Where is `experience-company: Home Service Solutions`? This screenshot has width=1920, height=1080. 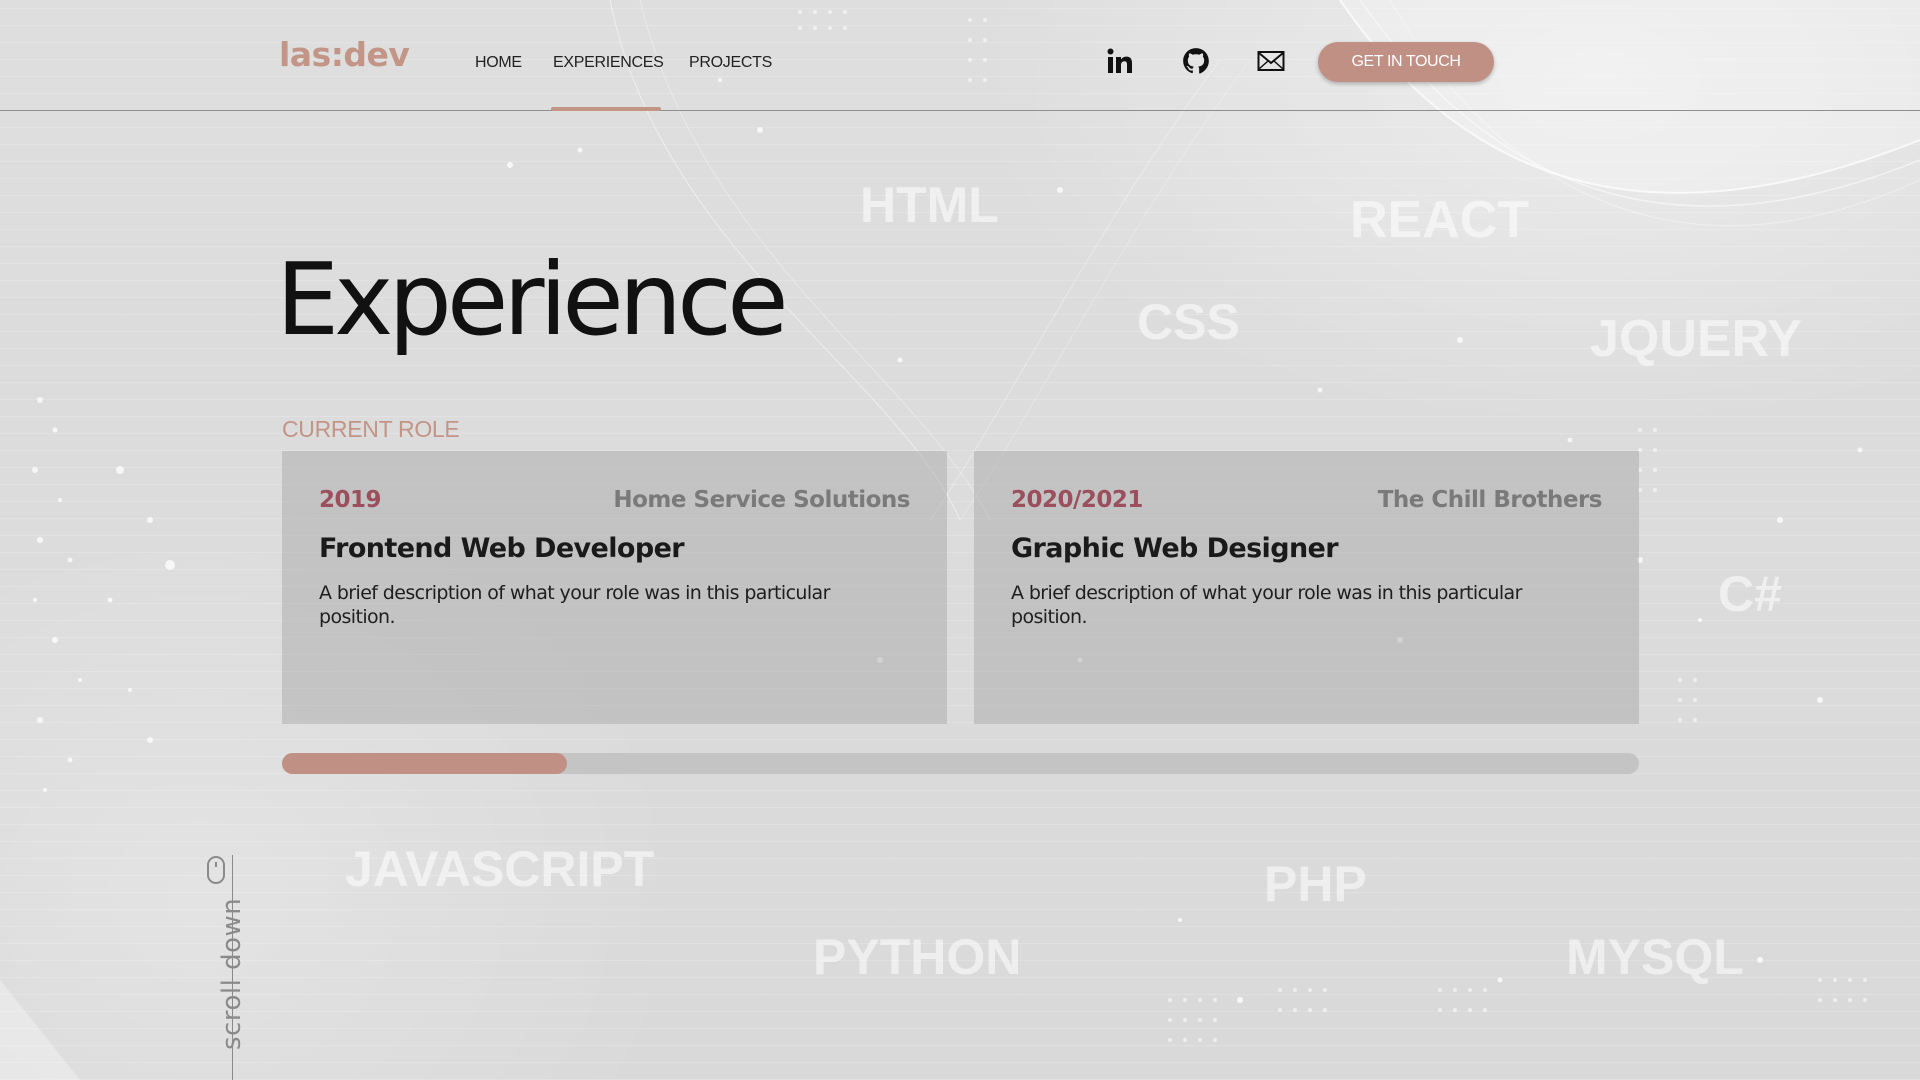 experience-company: Home Service Solutions is located at coordinates (761, 500).